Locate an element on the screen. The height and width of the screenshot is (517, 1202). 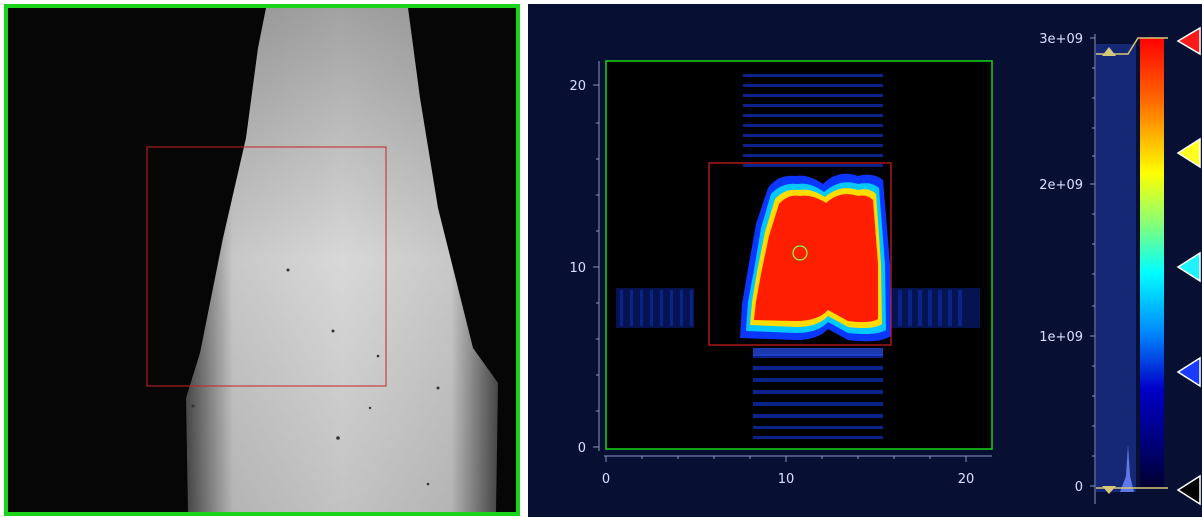
colorbar-tick-label: 0 is located at coordinates (1079, 487).